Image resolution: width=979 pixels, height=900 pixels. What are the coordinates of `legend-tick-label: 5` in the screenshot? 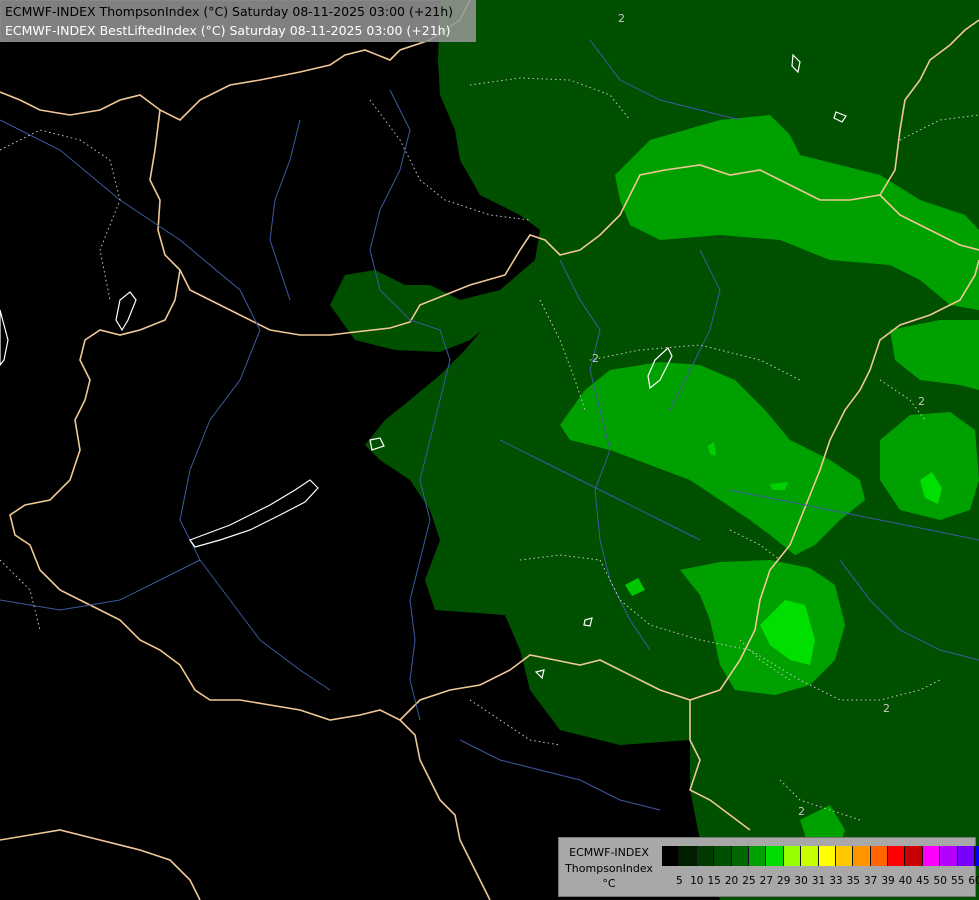 It's located at (679, 881).